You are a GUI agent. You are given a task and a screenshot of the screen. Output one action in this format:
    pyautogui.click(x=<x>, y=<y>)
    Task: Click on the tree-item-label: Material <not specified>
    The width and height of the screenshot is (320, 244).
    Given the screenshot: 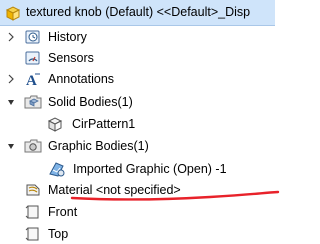 What is the action you would take?
    pyautogui.click(x=114, y=190)
    